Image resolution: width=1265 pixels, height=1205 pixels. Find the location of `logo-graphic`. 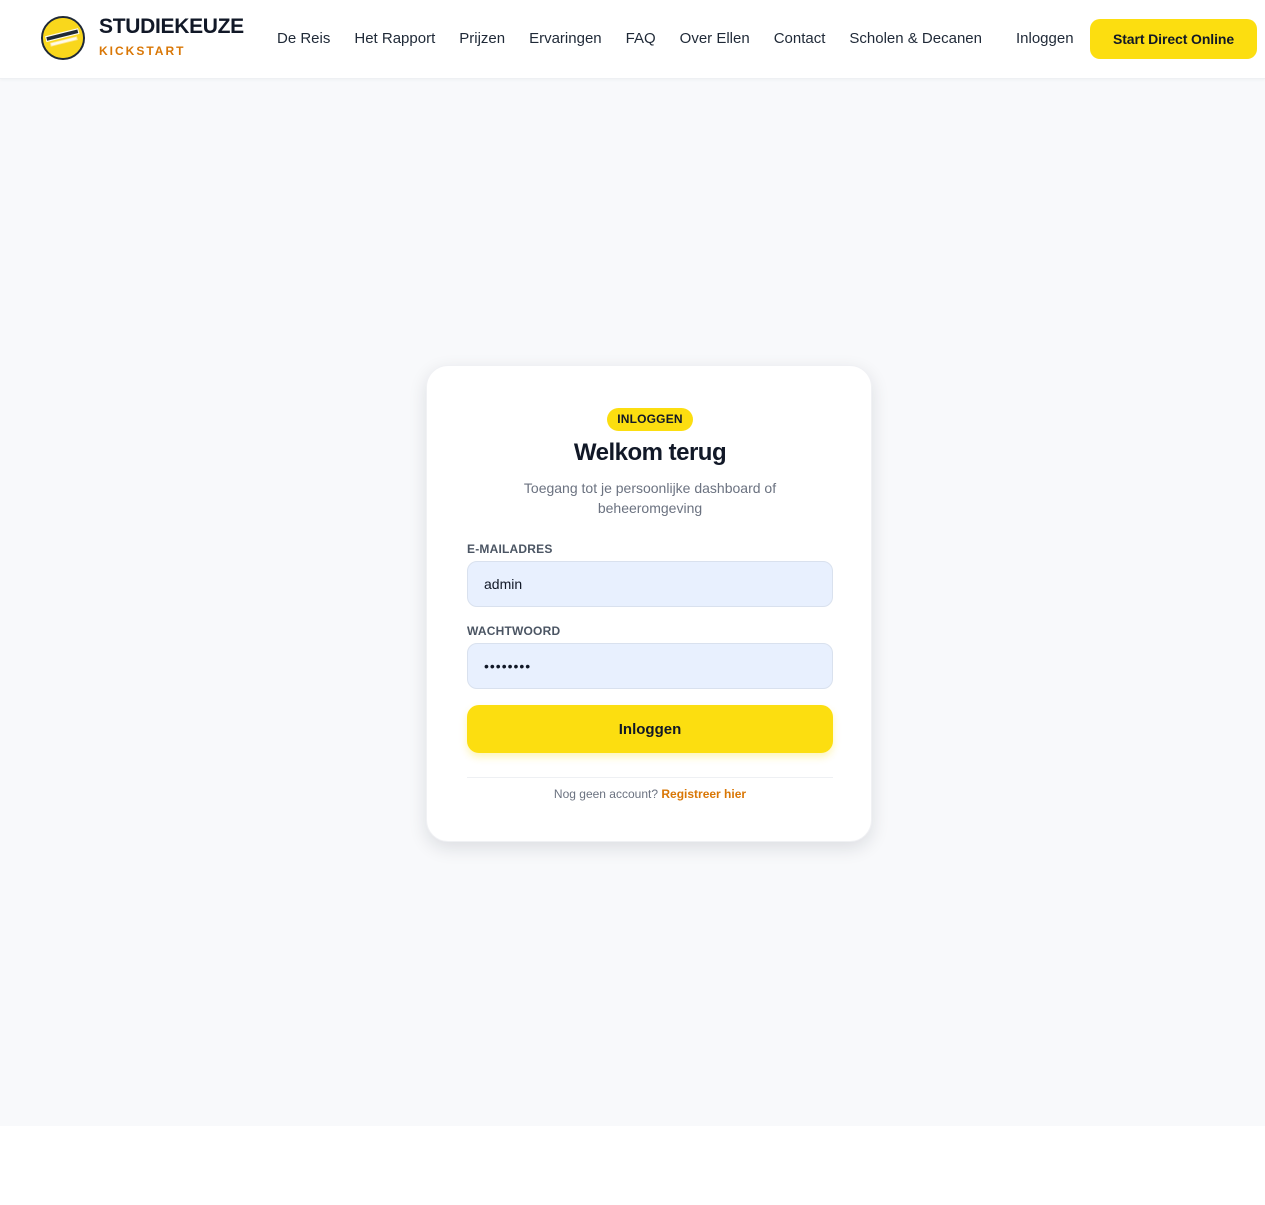

logo-graphic is located at coordinates (63, 38).